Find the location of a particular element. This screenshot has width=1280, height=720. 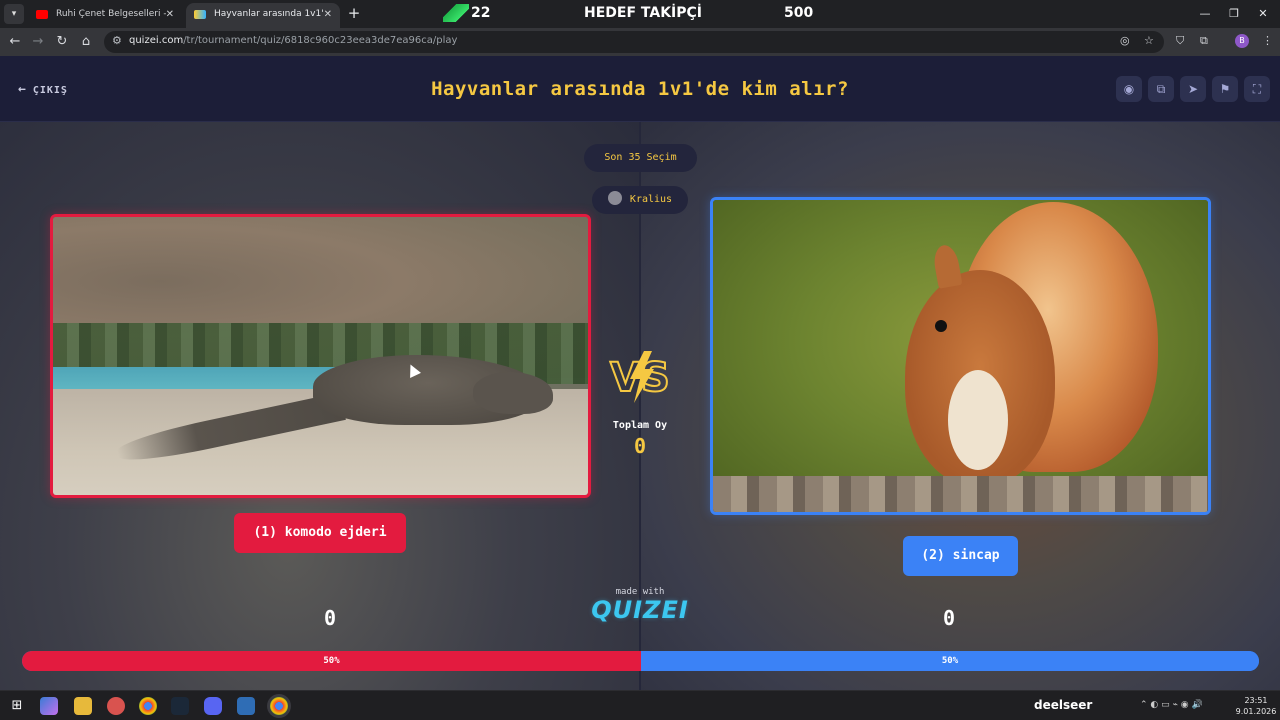

copilot-icon is located at coordinates (49, 706).